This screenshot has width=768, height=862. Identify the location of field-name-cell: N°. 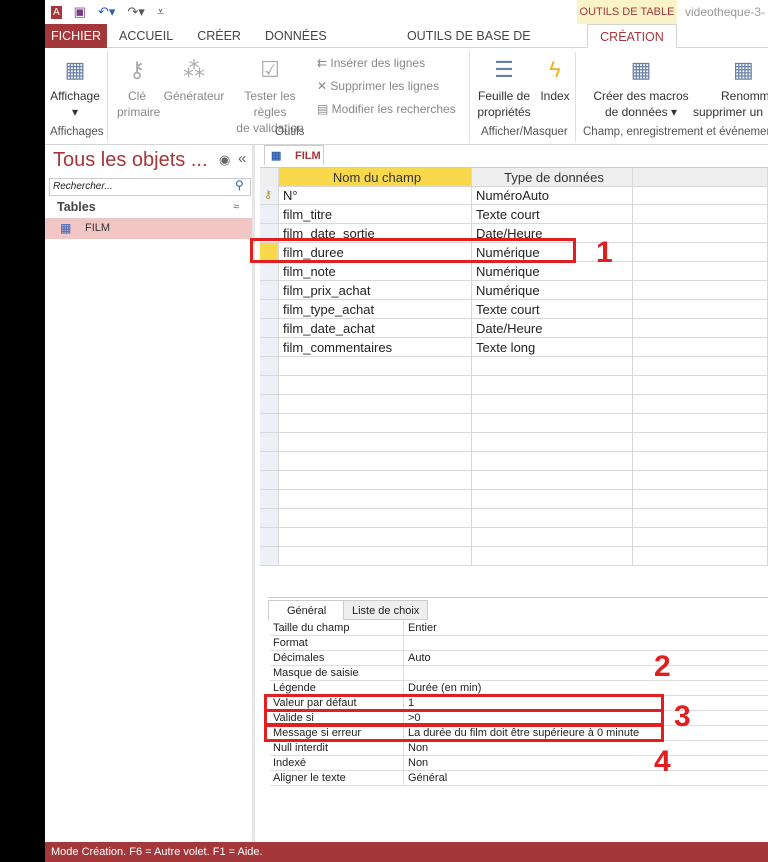
(375, 195).